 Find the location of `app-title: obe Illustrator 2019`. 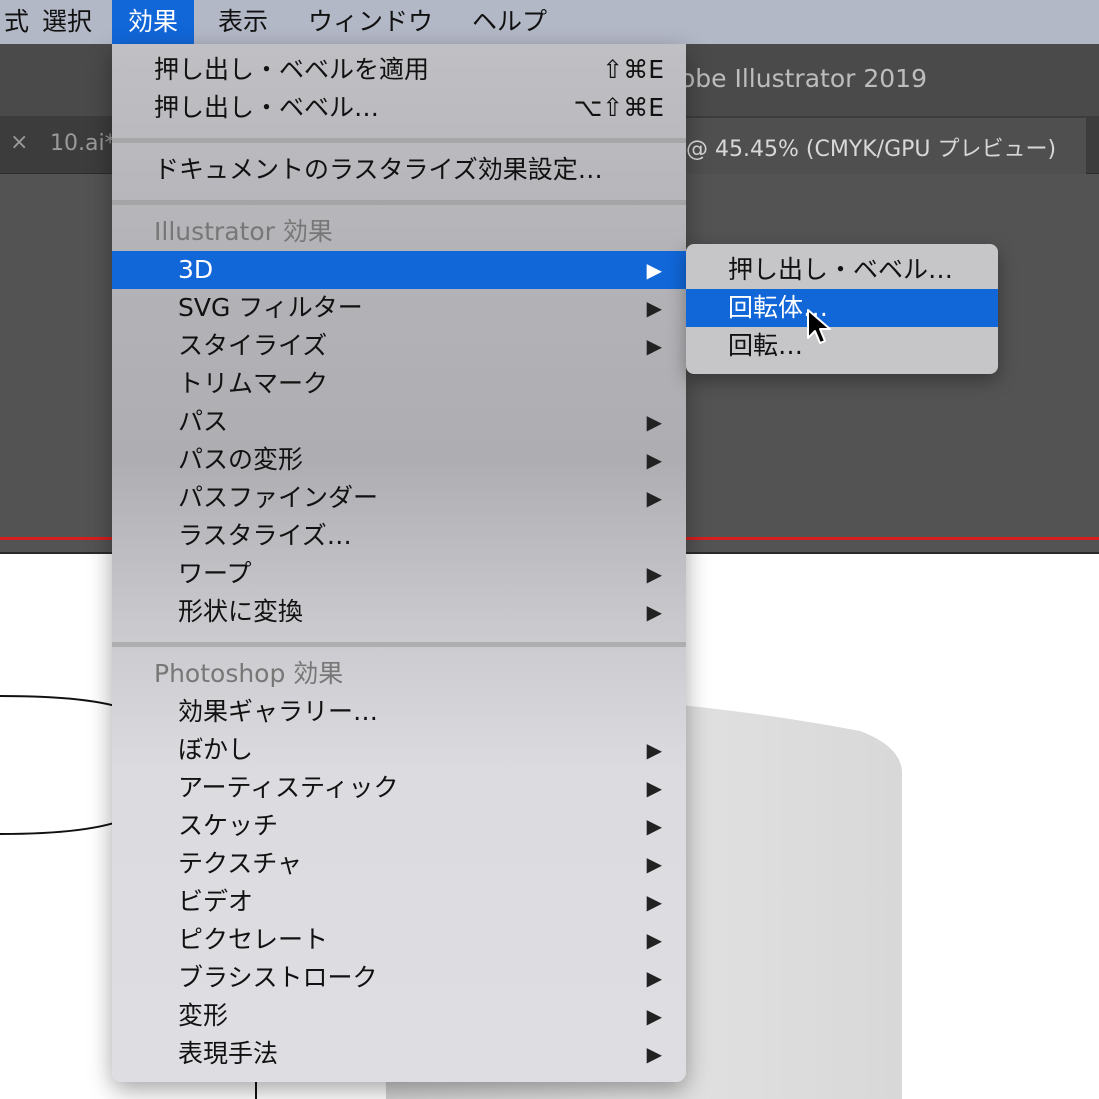

app-title: obe Illustrator 2019 is located at coordinates (803, 78).